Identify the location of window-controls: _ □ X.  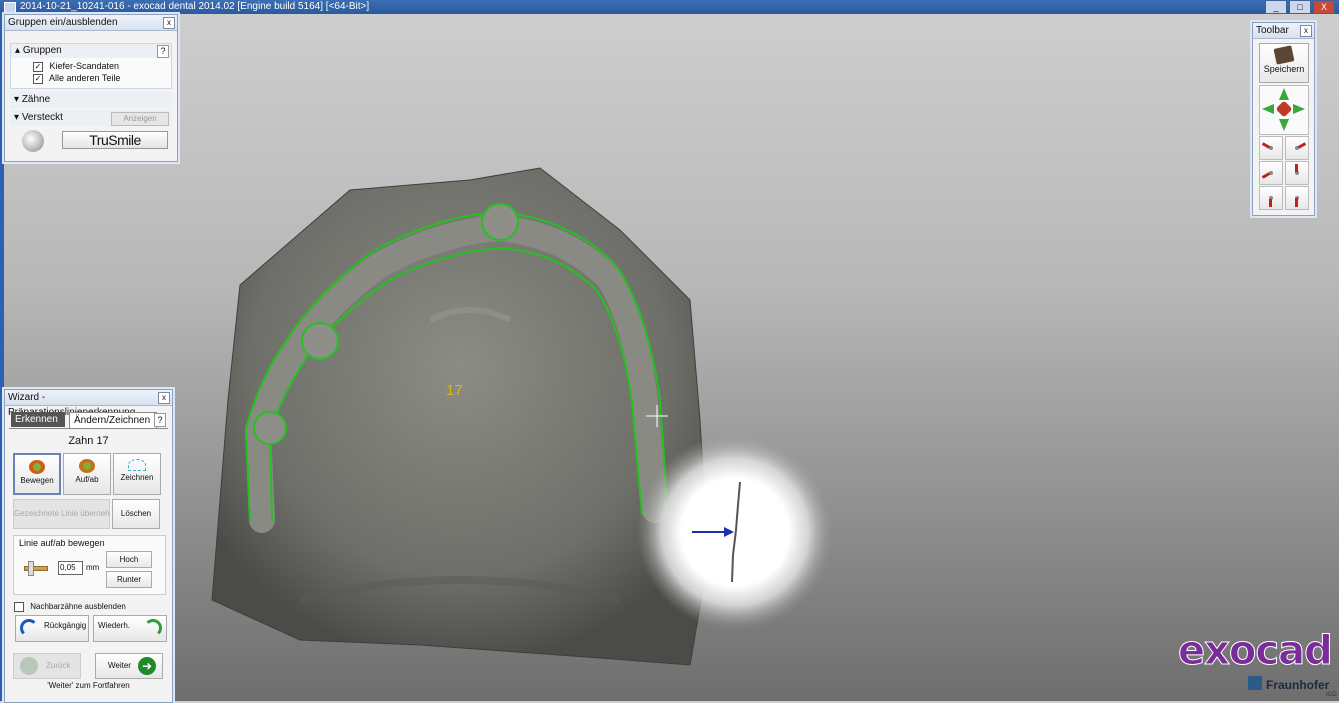
(1300, 7).